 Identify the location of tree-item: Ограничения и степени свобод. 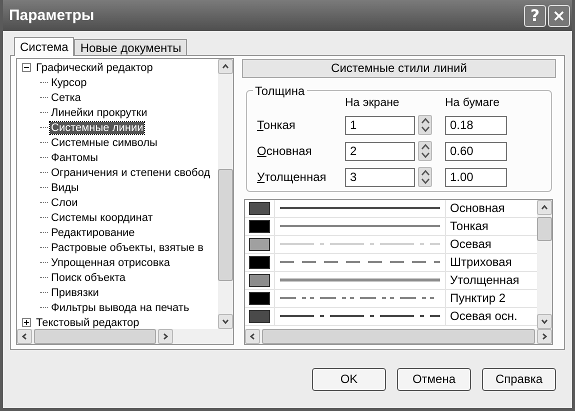
(131, 172).